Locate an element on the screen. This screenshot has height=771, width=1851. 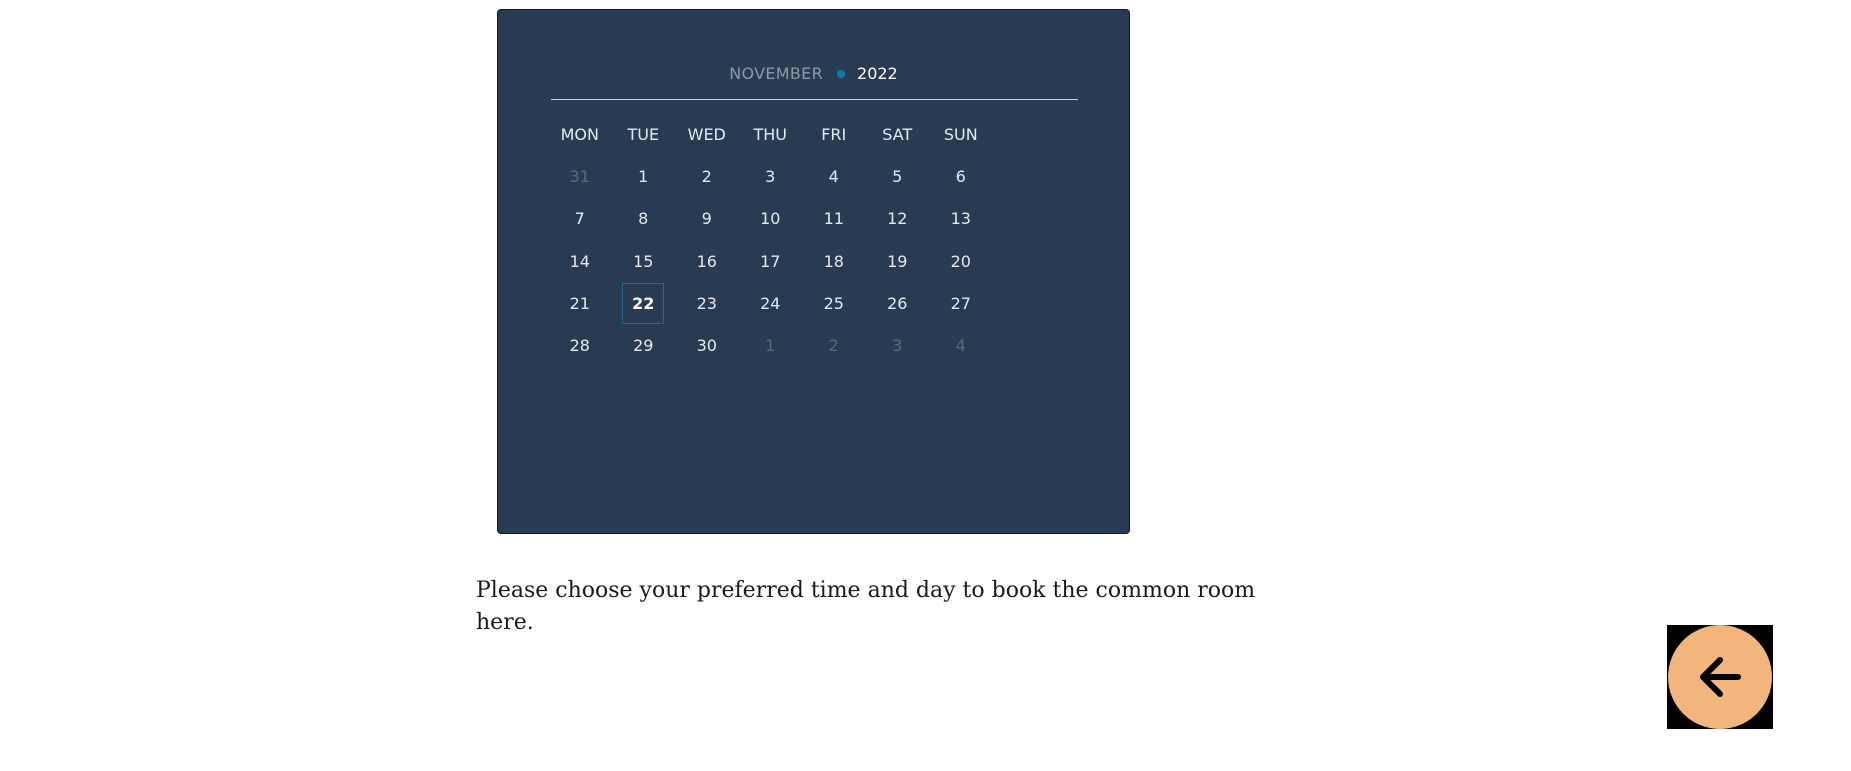
calendar-day: 3 is located at coordinates (771, 176).